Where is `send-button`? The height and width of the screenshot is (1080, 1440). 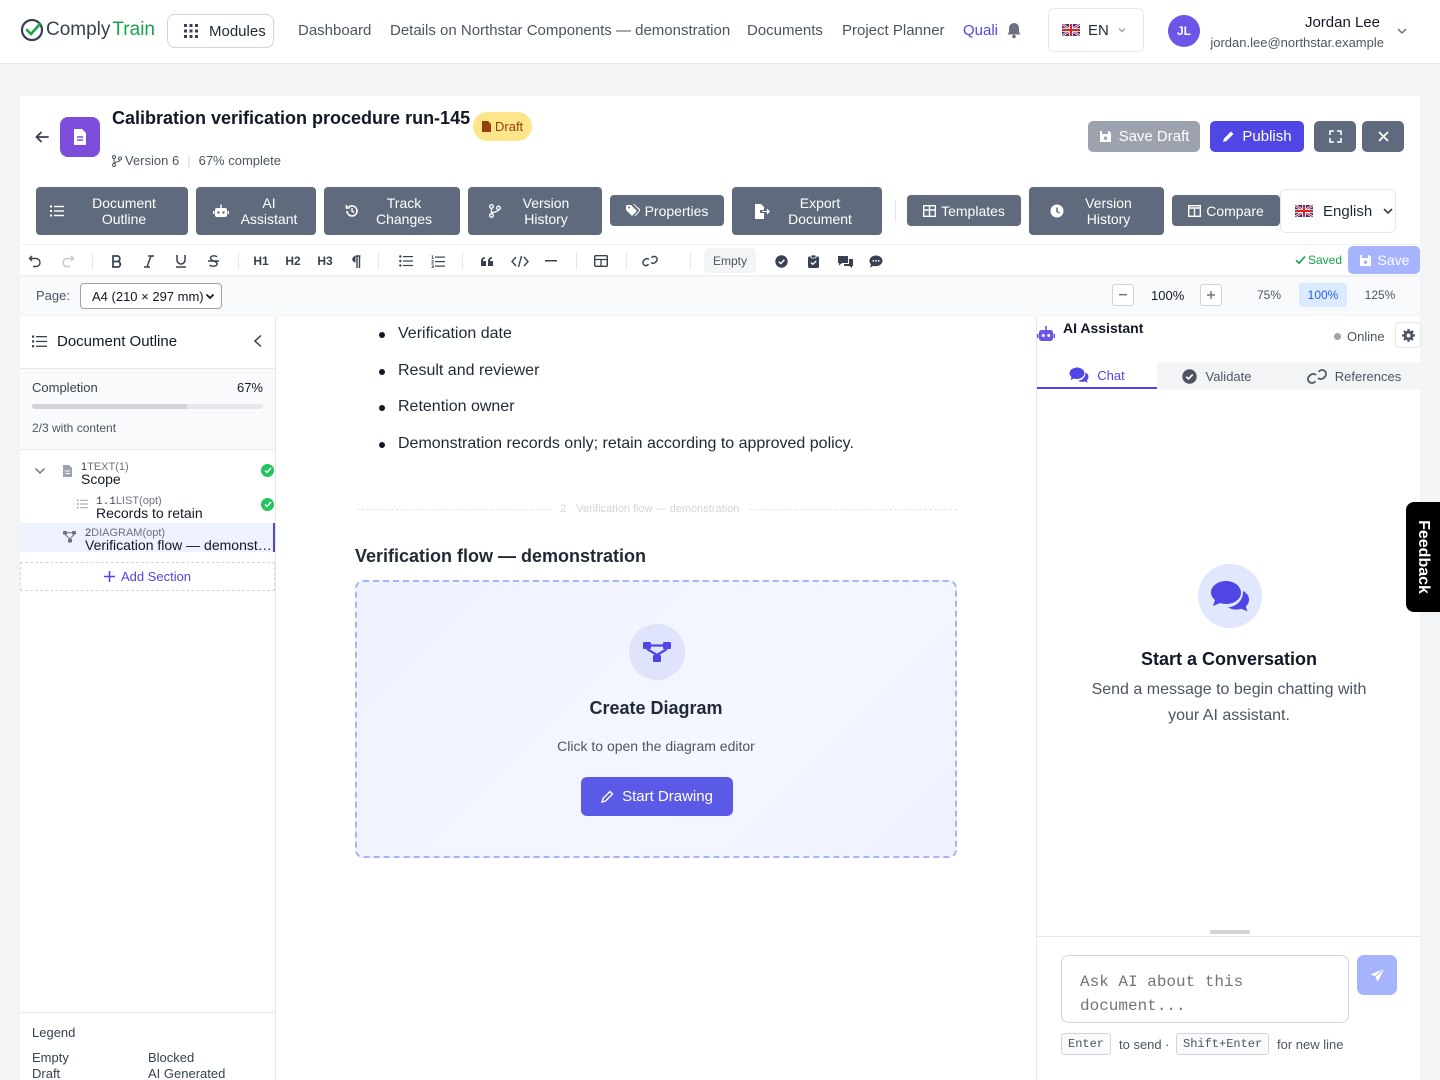
send-button is located at coordinates (1377, 975).